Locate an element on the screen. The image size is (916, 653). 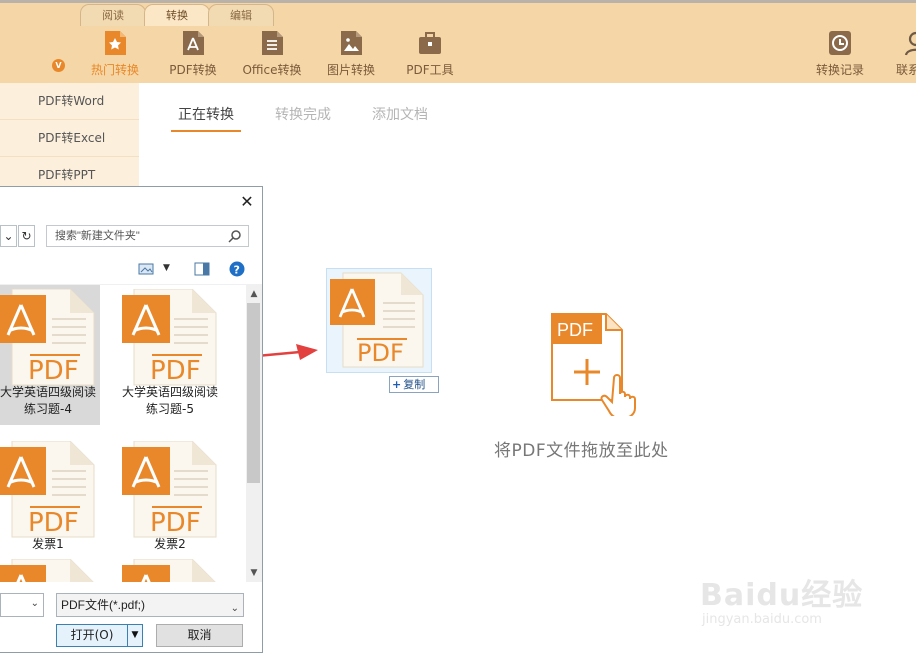
file-icon-label: PDF is located at coordinates (380, 353).